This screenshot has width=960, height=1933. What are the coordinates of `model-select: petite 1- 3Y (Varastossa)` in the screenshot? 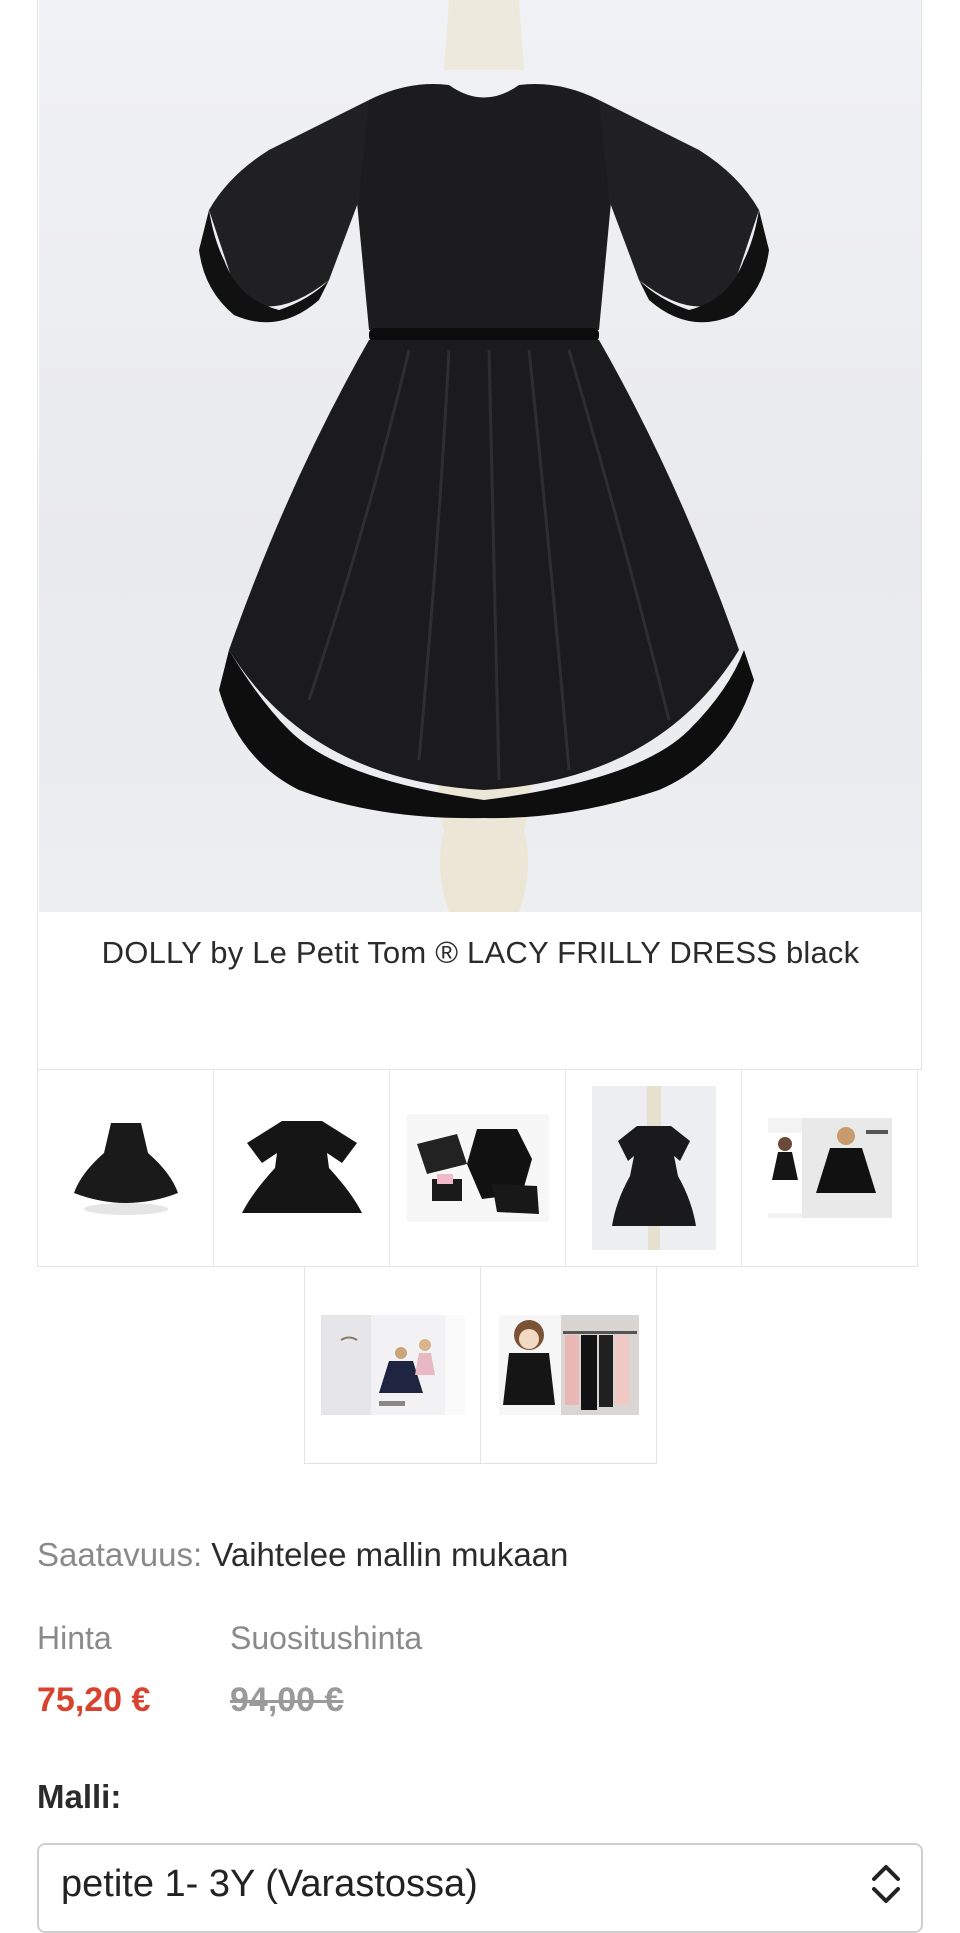 It's located at (480, 1888).